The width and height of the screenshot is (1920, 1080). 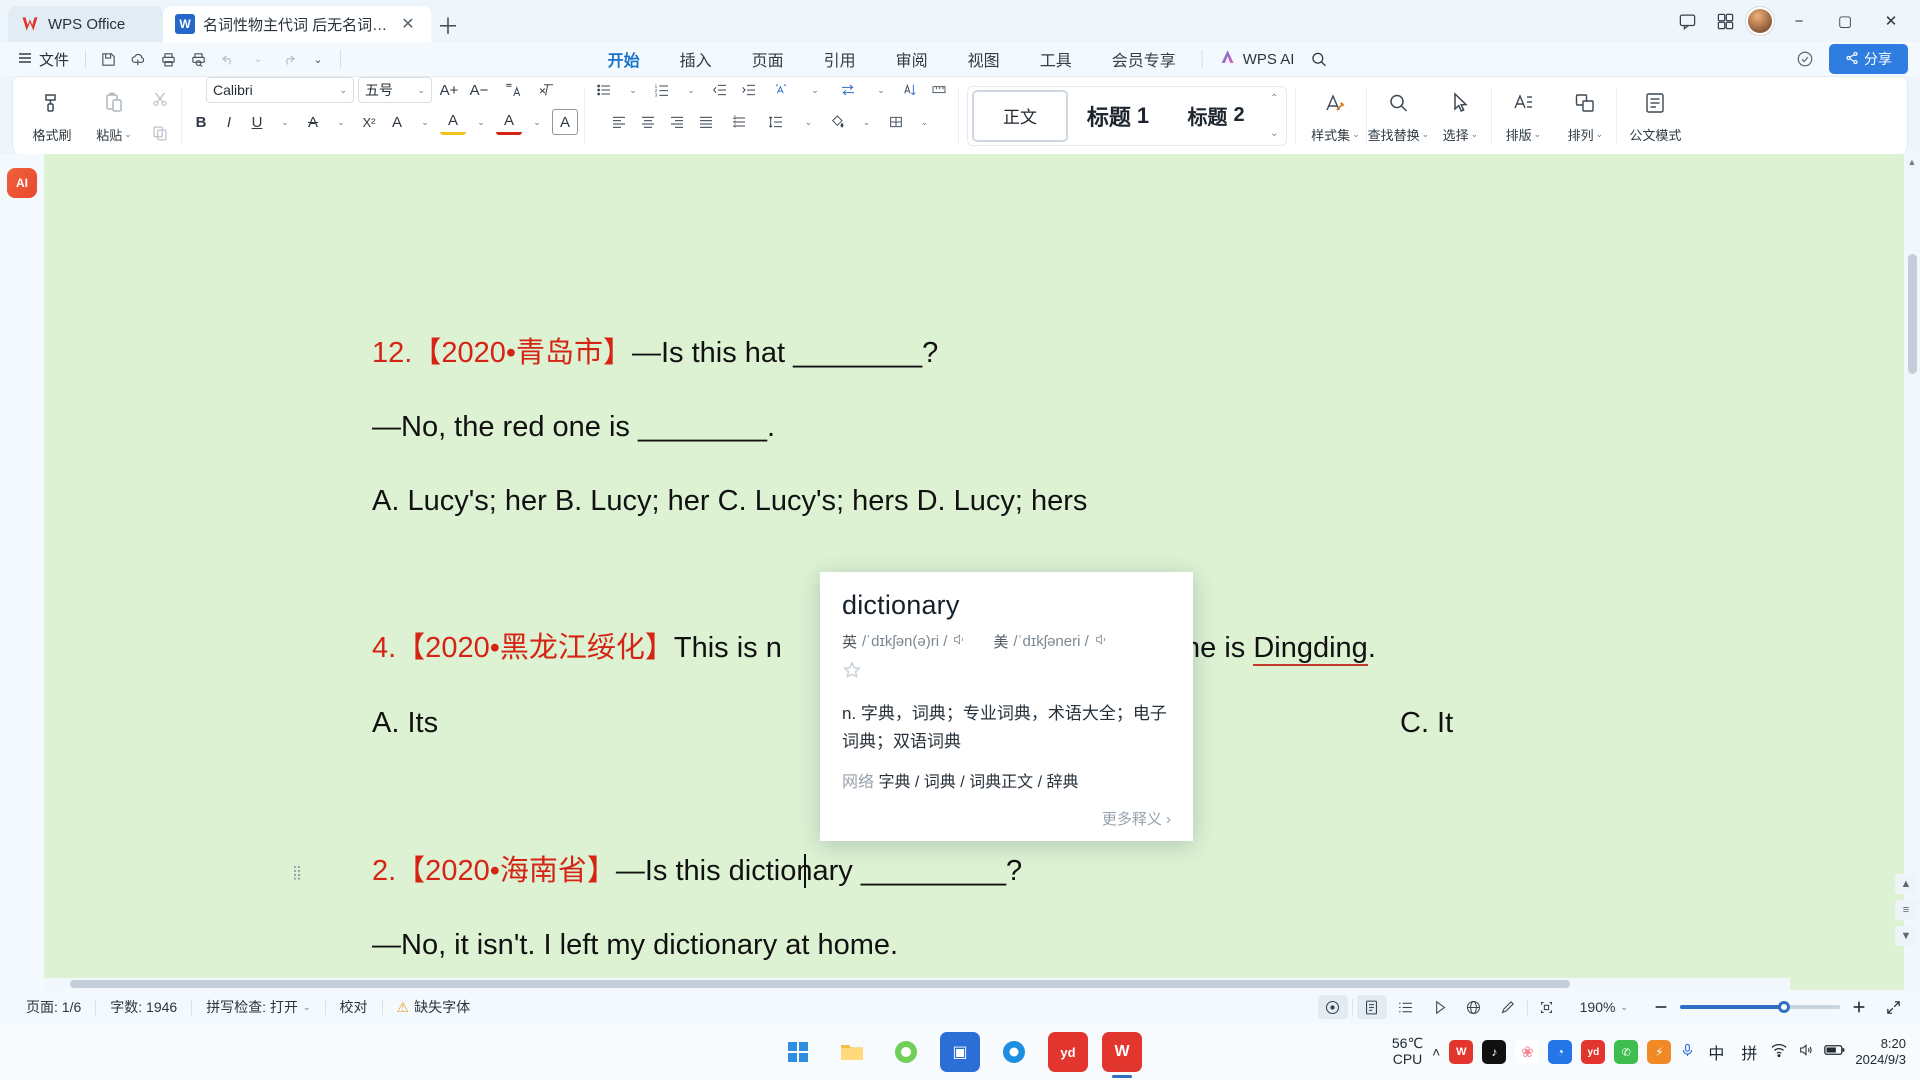 I want to click on sort-icon, so click(x=910, y=90).